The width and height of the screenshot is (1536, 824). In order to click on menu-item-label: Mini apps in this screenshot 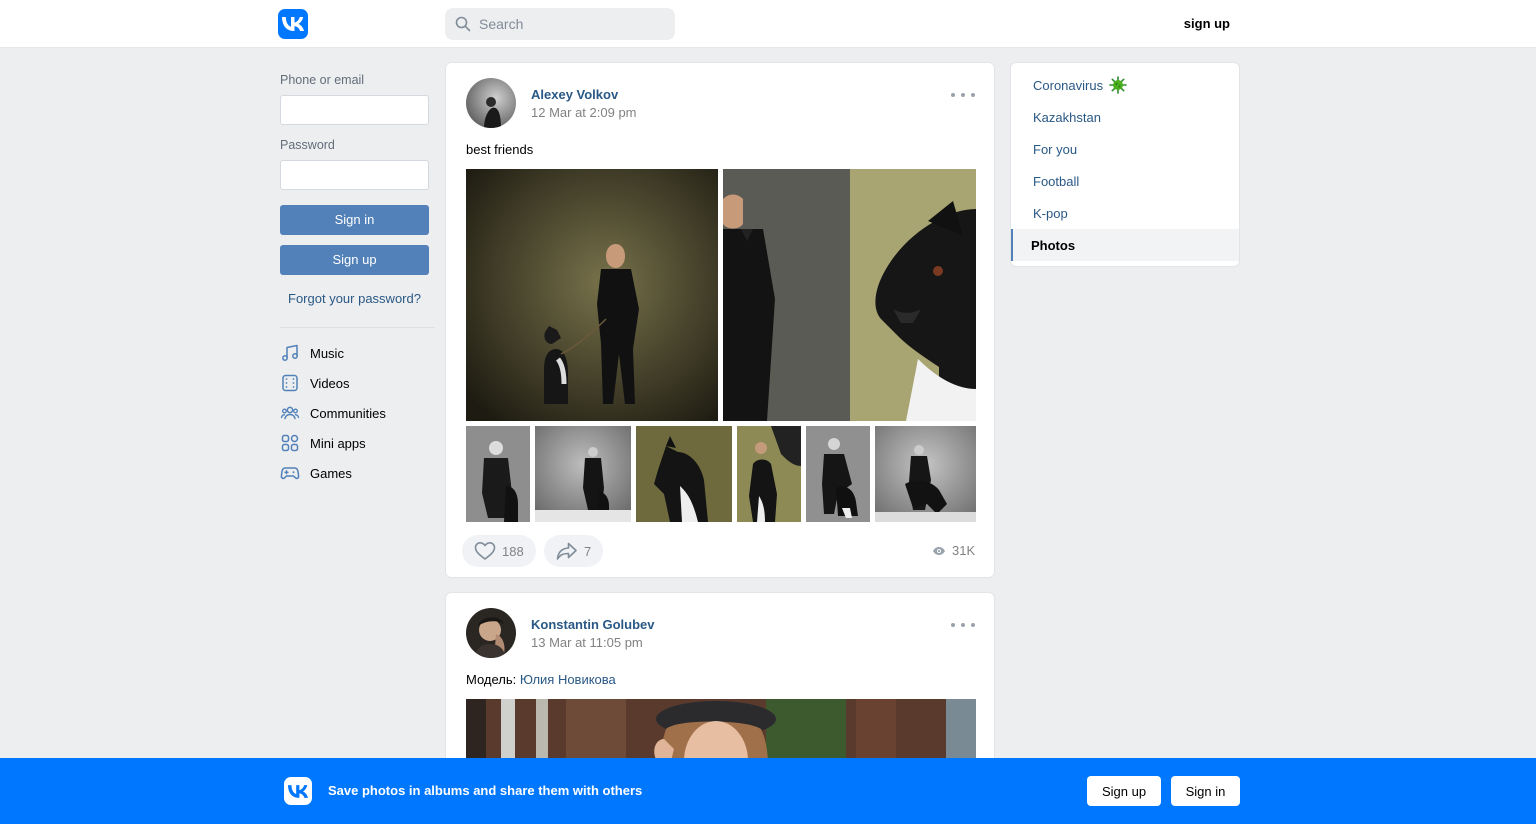, I will do `click(338, 443)`.